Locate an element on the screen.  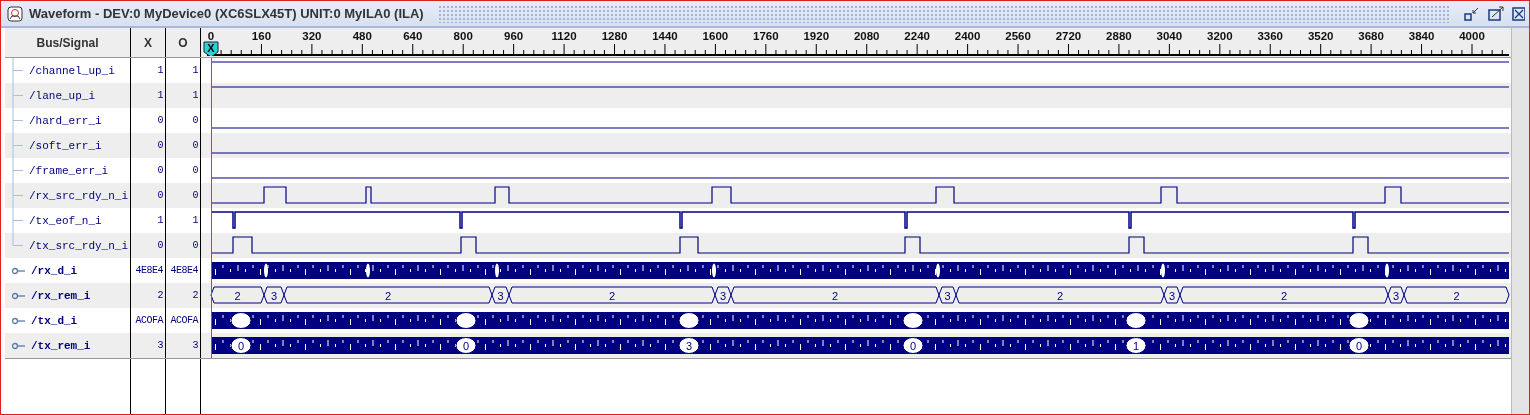
signal-name: /rx_src_rdy_n_i is located at coordinates (79, 195).